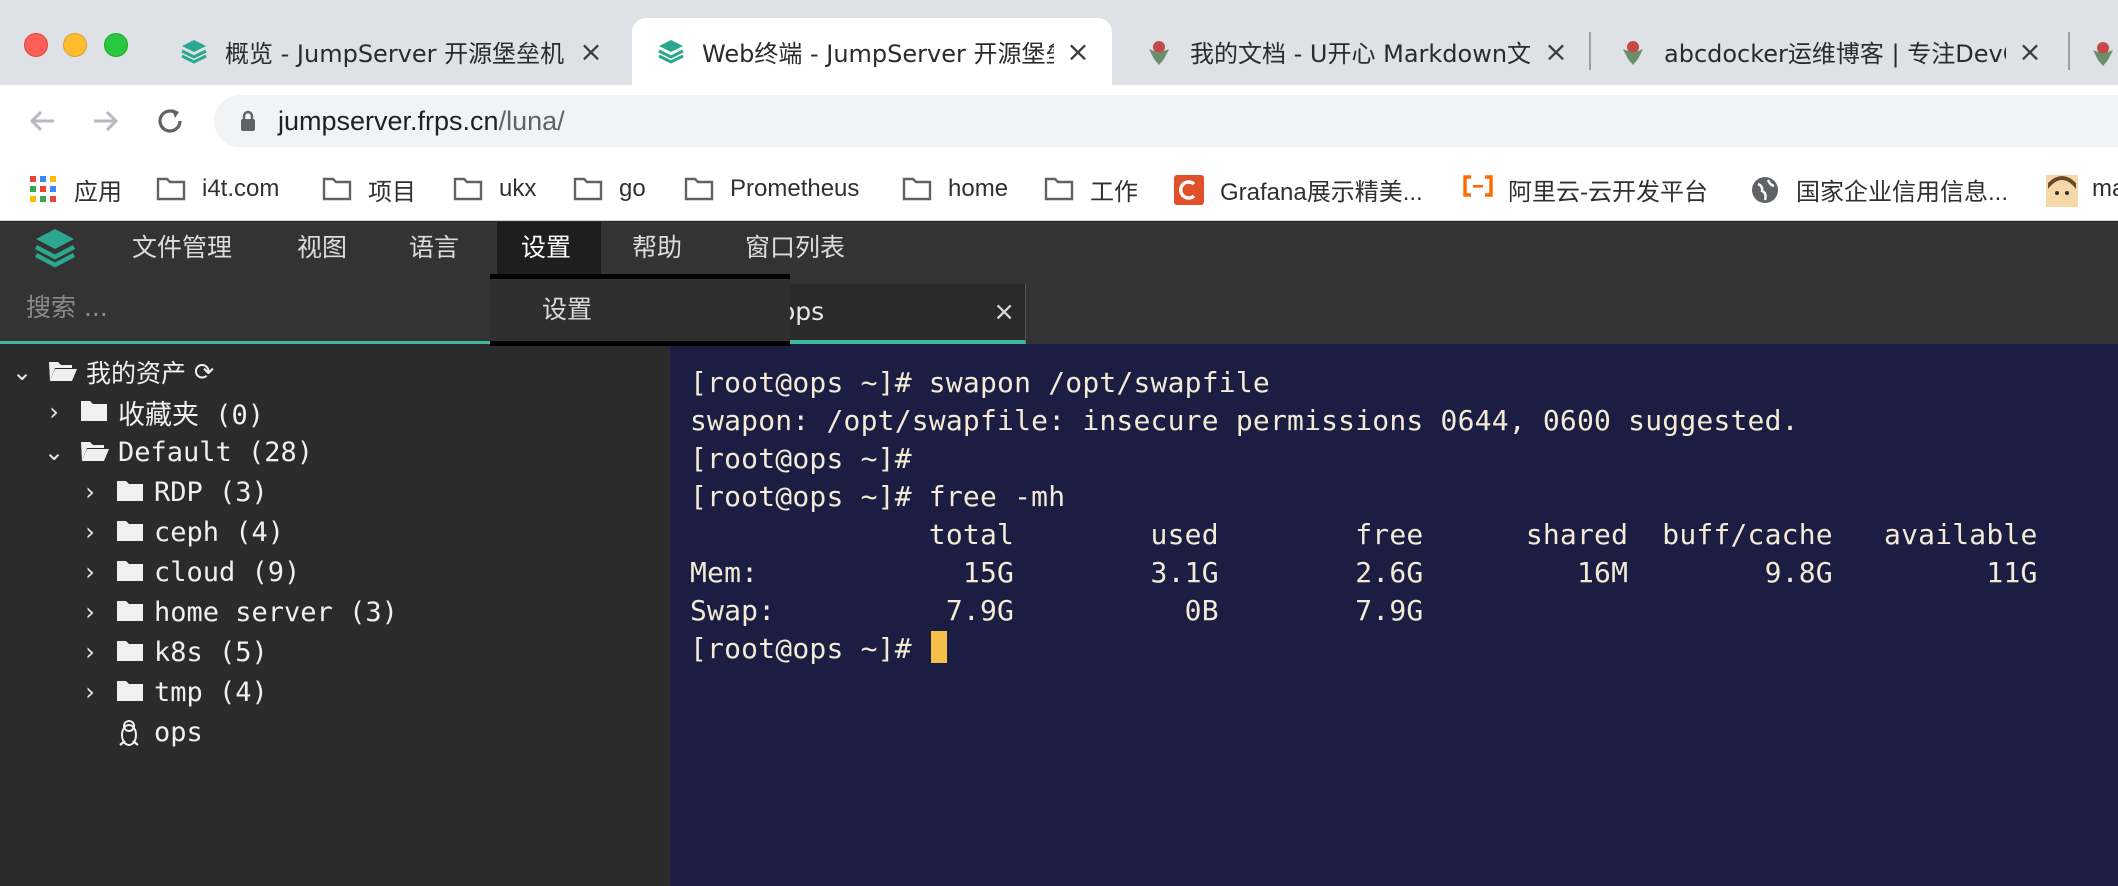 Image resolution: width=2118 pixels, height=886 pixels. Describe the element at coordinates (182, 248) in the screenshot. I see `menu-file-management: 文件管理` at that location.